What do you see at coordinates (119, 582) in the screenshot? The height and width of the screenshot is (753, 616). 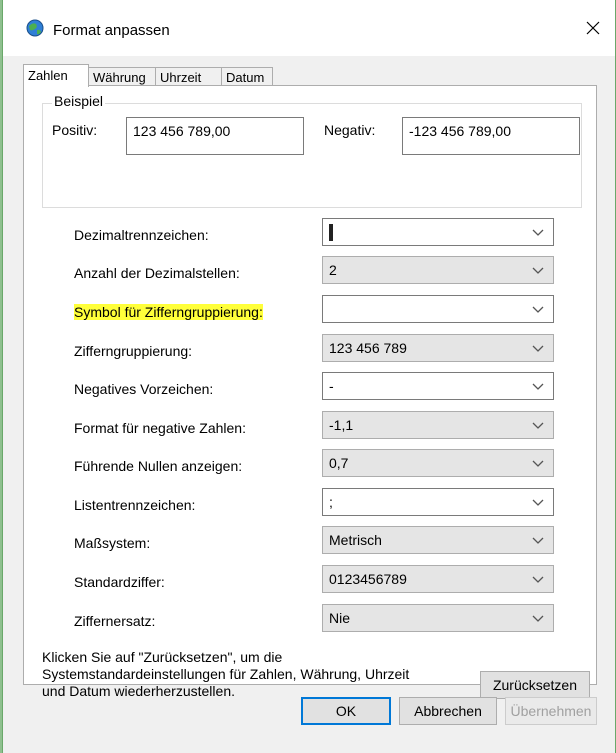 I see `standard-digits-label: Standardziffer:` at bounding box center [119, 582].